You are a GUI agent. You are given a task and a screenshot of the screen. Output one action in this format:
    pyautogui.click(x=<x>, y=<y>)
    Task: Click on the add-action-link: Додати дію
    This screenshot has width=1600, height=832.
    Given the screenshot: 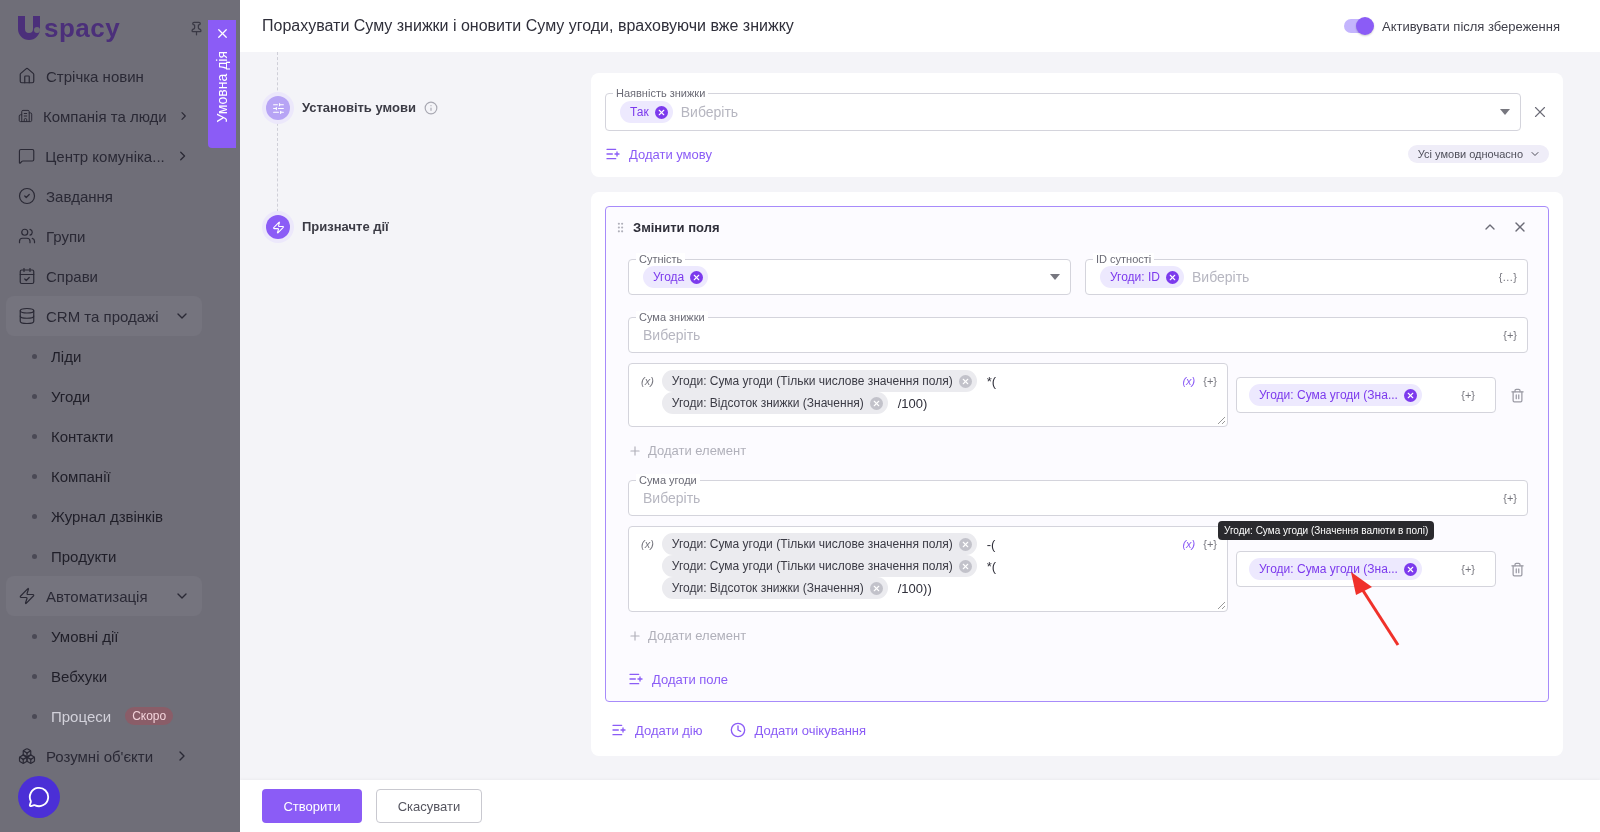 What is the action you would take?
    pyautogui.click(x=657, y=730)
    